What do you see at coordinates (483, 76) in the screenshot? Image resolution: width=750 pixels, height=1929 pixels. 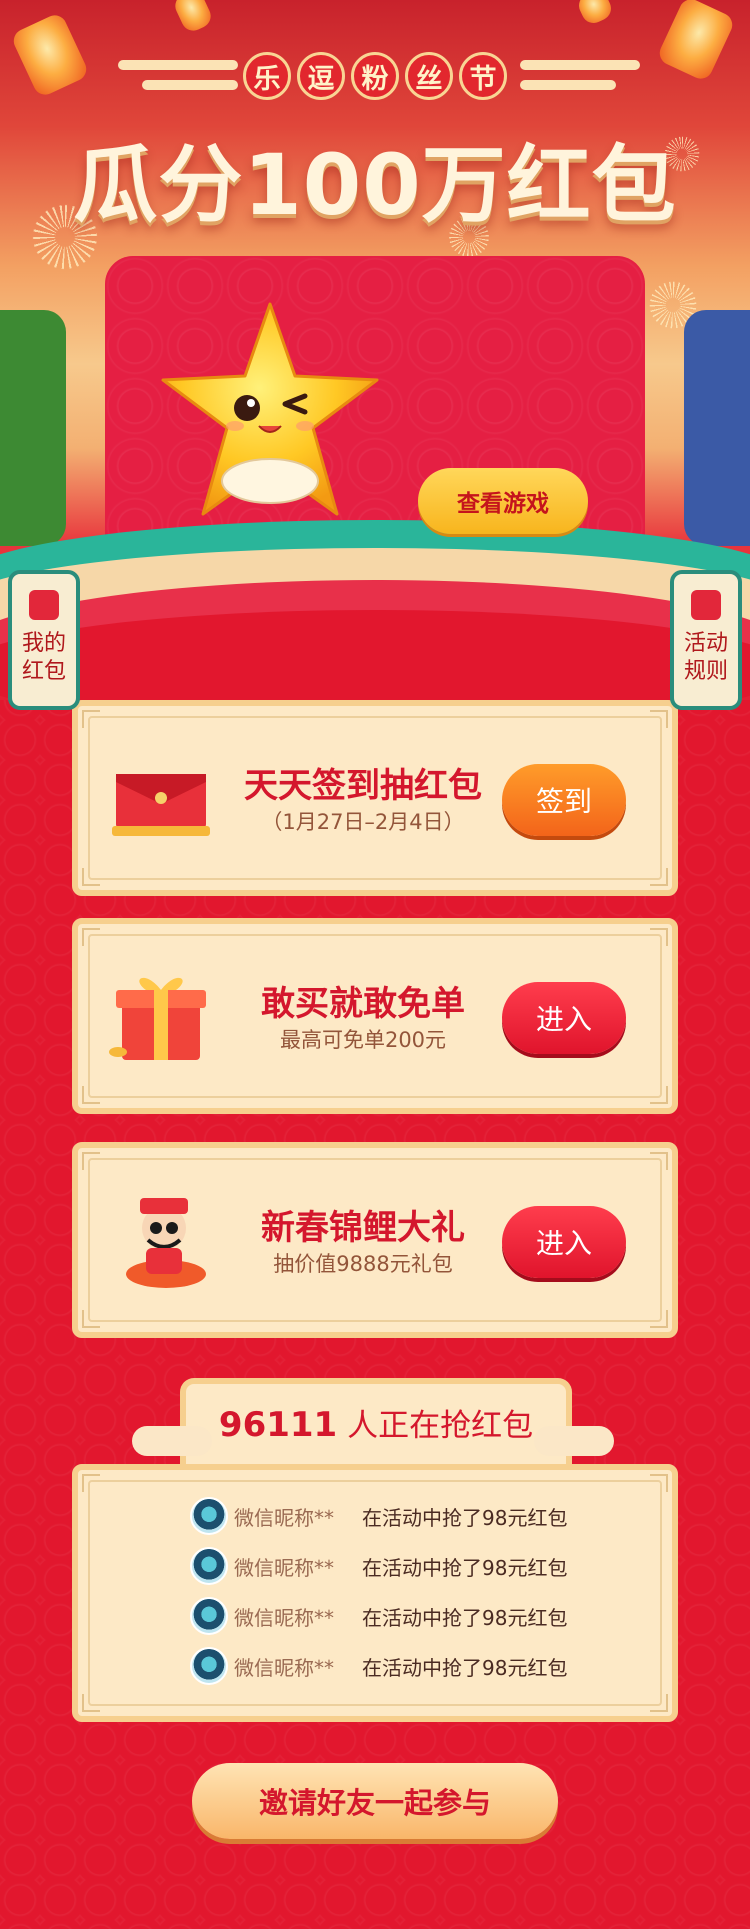 I see `festival-char: 节` at bounding box center [483, 76].